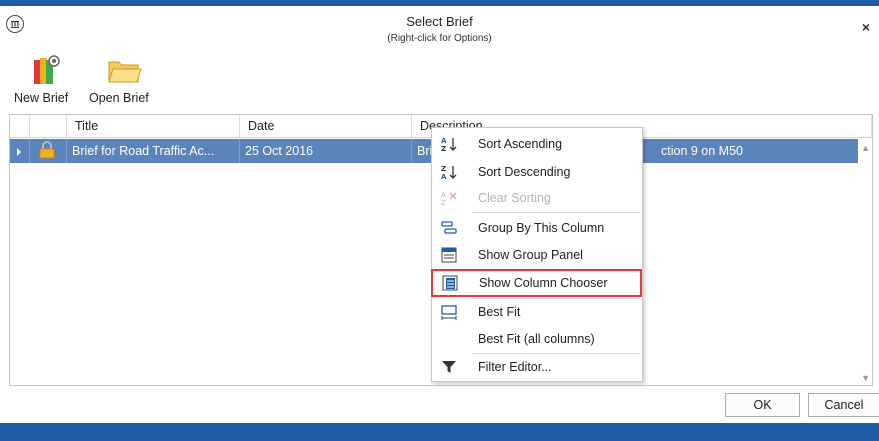 This screenshot has height=441, width=879. What do you see at coordinates (524, 172) in the screenshot?
I see `menu-label-sort-descending: Sort Descending` at bounding box center [524, 172].